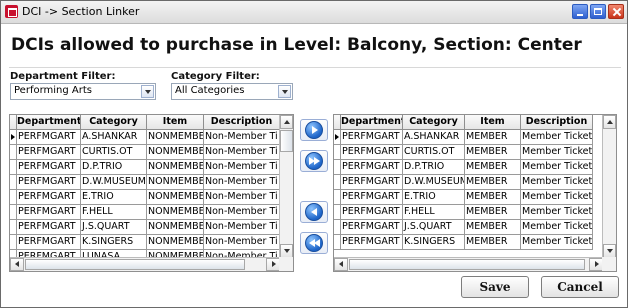 The width and height of the screenshot is (628, 308). I want to click on table-row: PERFMGART CURTIS.OT MEMBER Member Ticket, so click(463, 152).